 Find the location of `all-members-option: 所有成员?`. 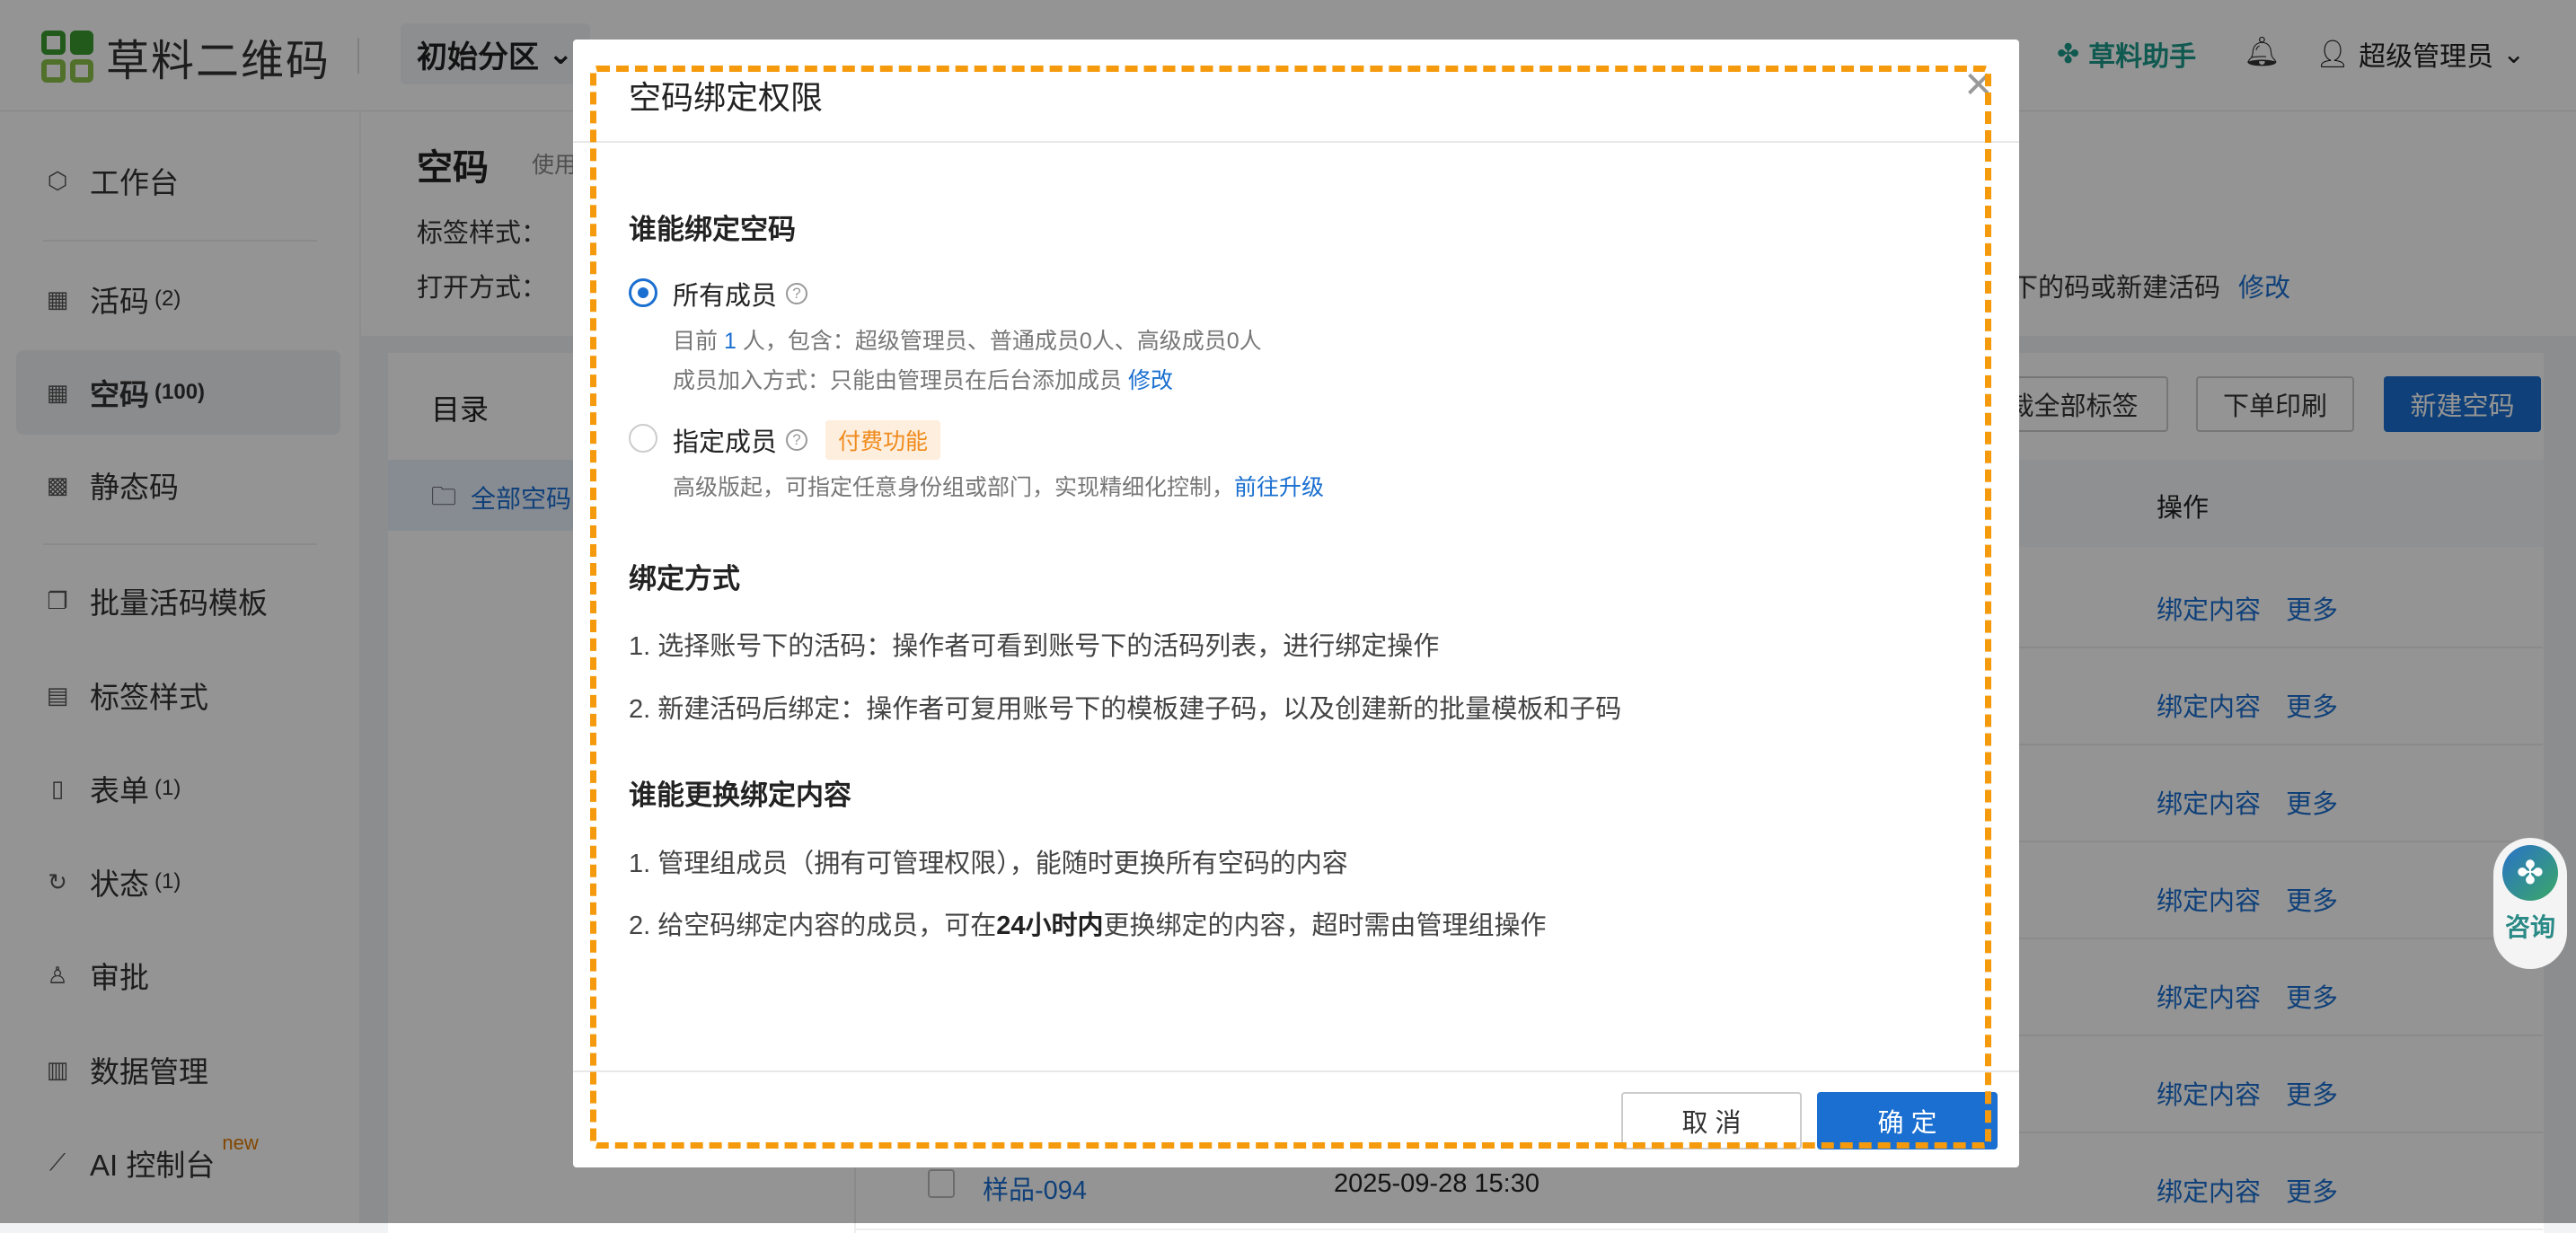

all-members-option: 所有成员? is located at coordinates (740, 294).